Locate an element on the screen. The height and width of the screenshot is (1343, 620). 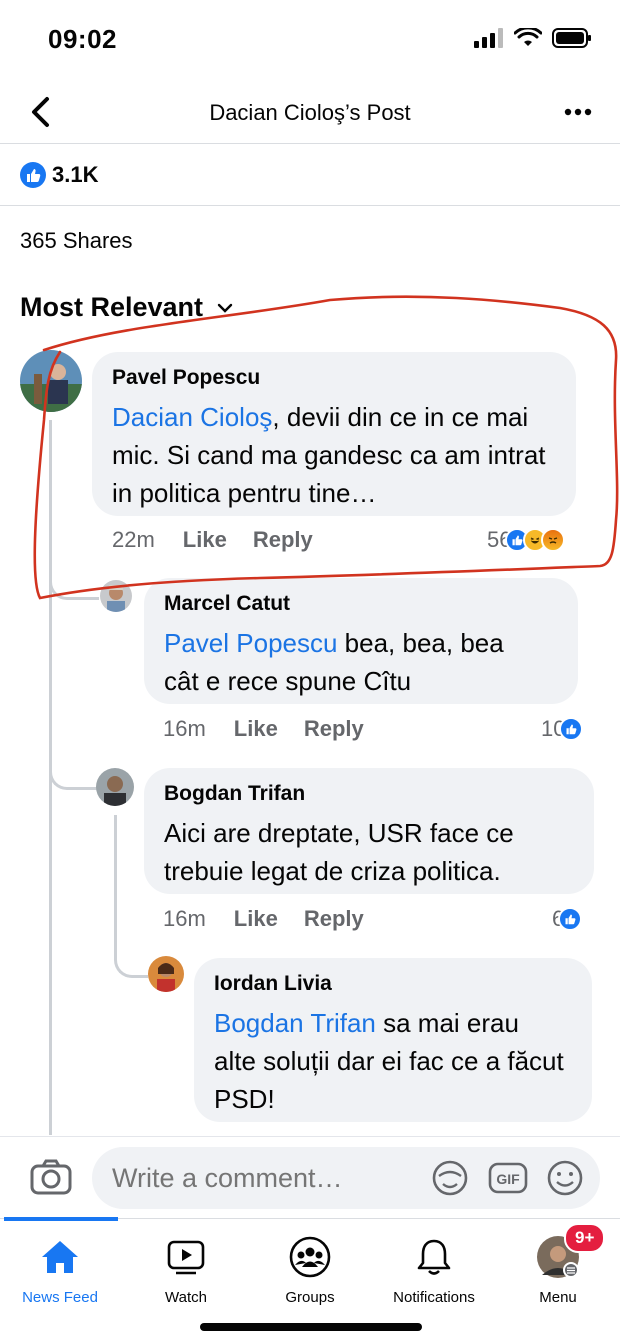
ellipsis-icon is located at coordinates (578, 112).